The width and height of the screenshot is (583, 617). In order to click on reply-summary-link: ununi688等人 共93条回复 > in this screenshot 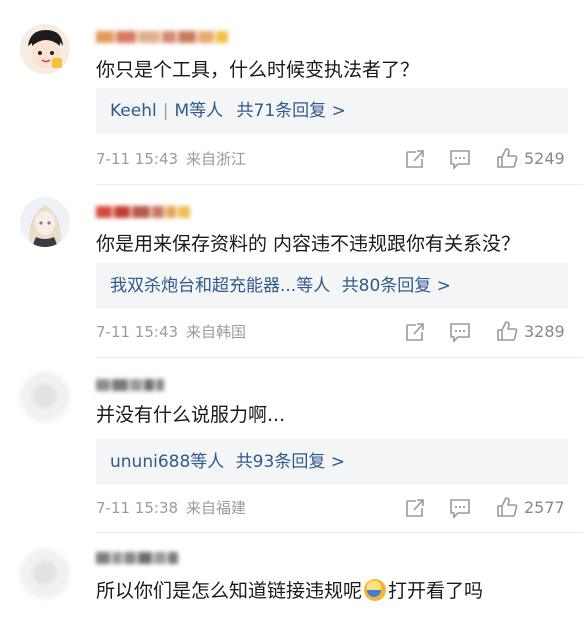, I will do `click(332, 462)`.